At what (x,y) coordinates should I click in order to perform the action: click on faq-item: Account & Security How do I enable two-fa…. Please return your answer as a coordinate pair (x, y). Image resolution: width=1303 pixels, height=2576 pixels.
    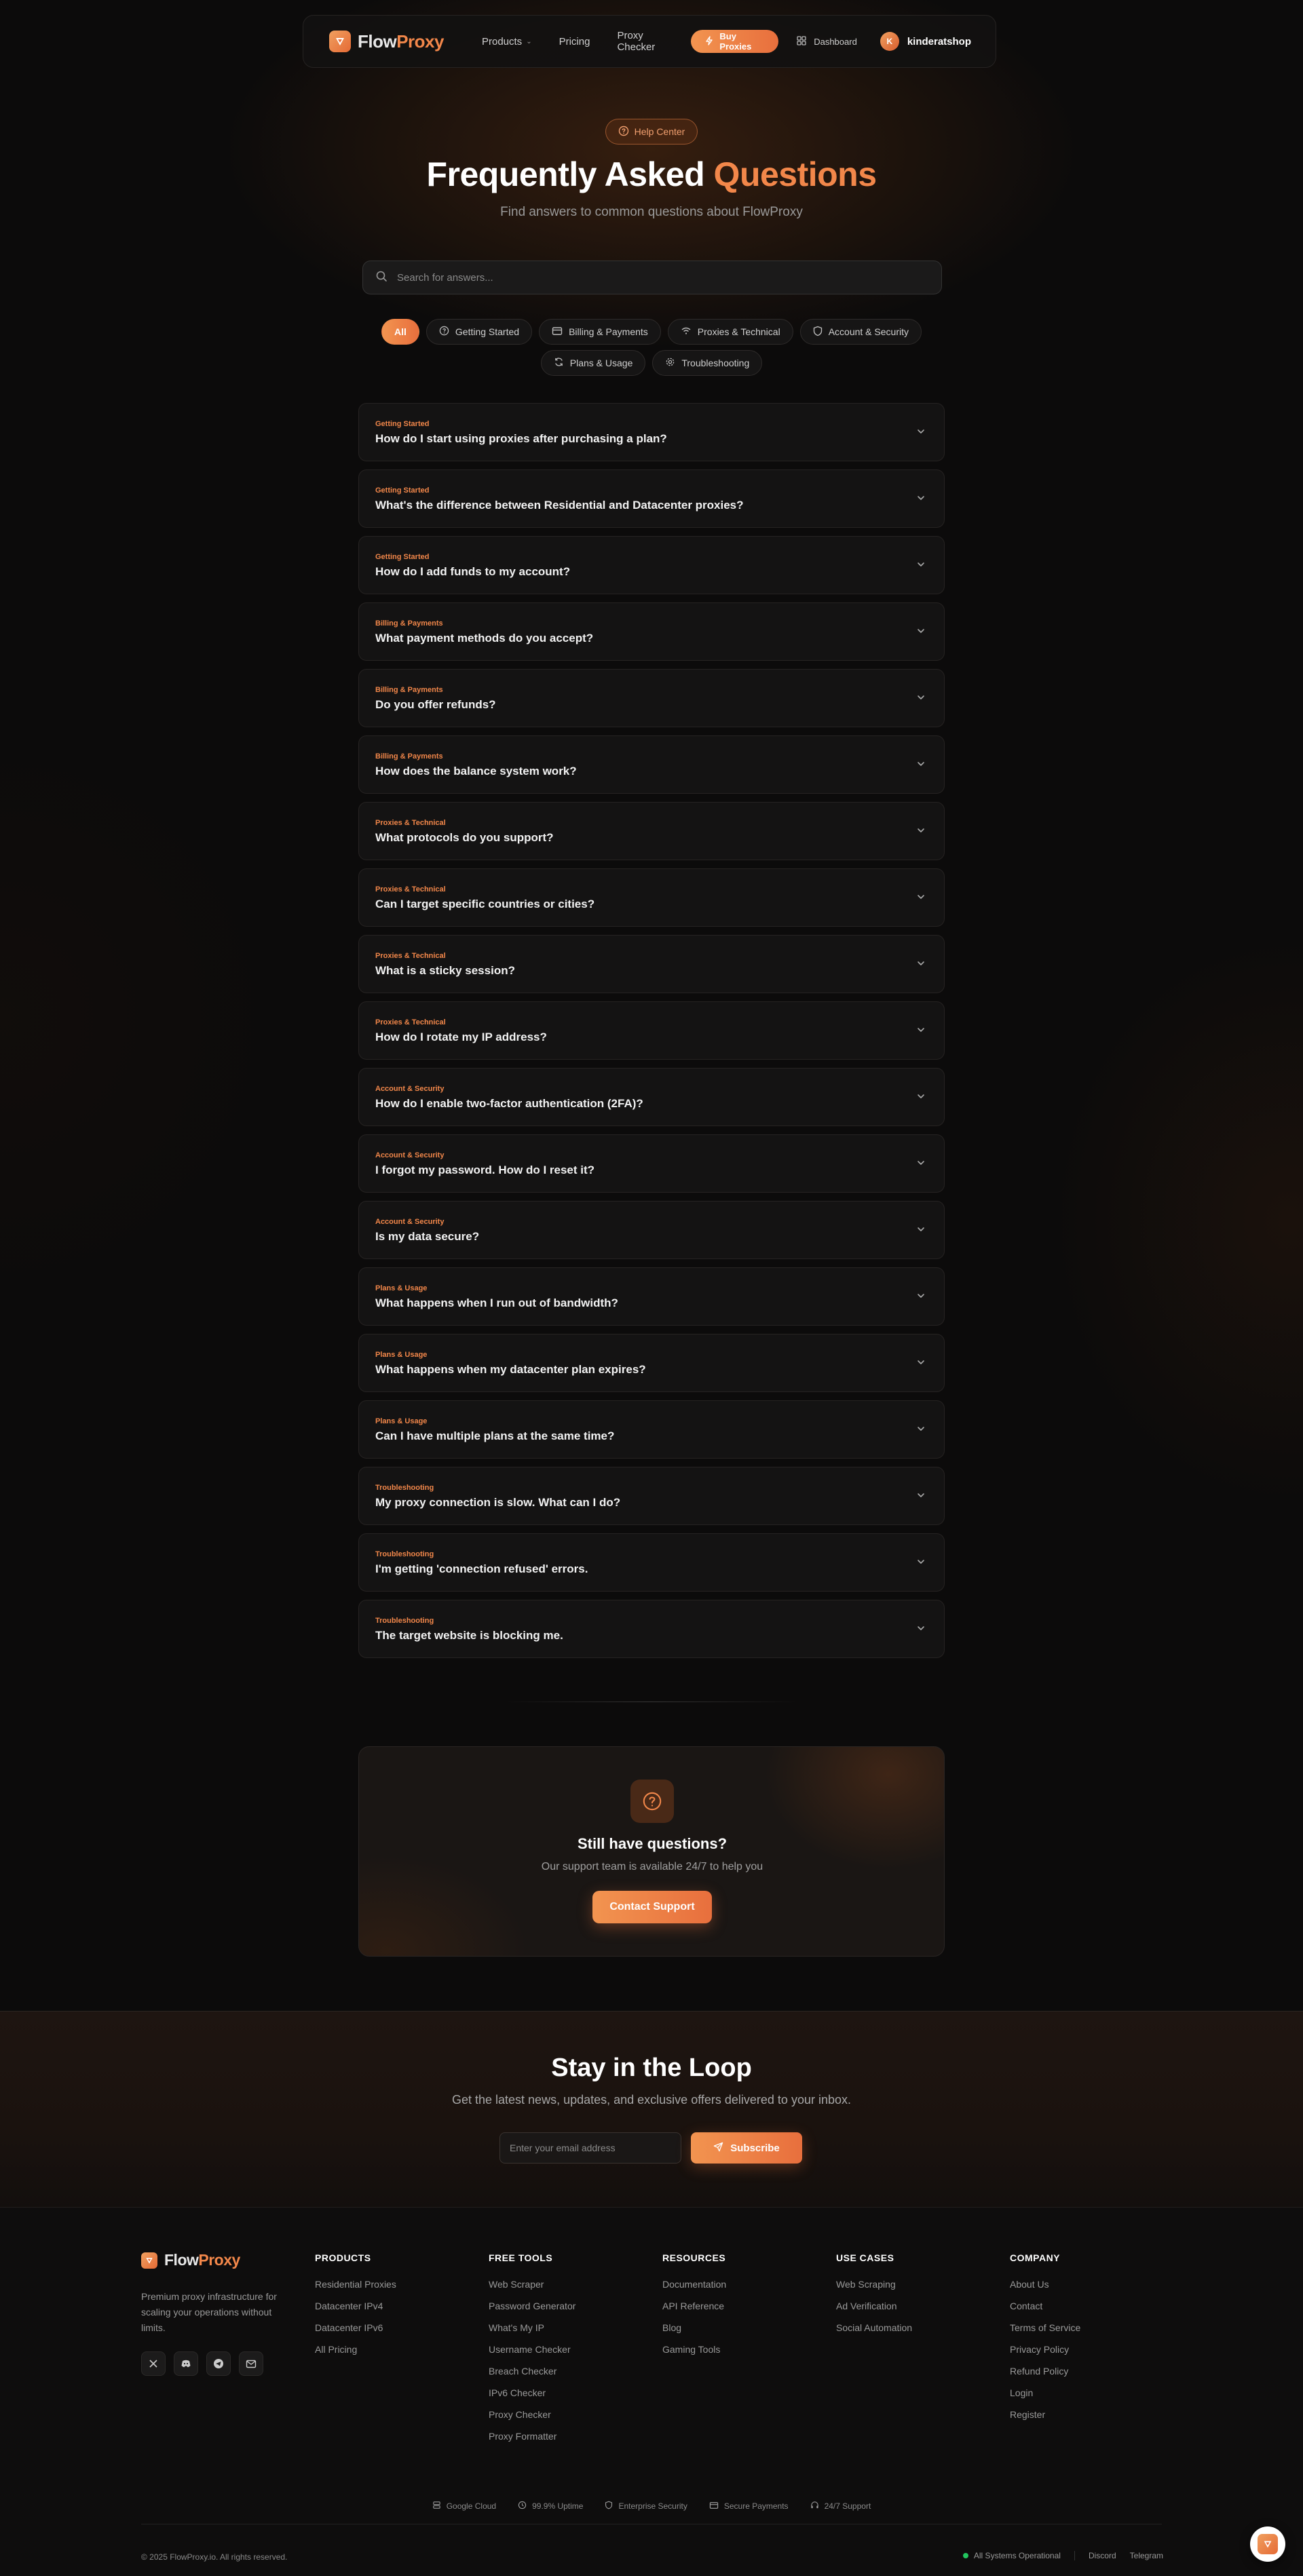
    Looking at the image, I should click on (651, 1097).